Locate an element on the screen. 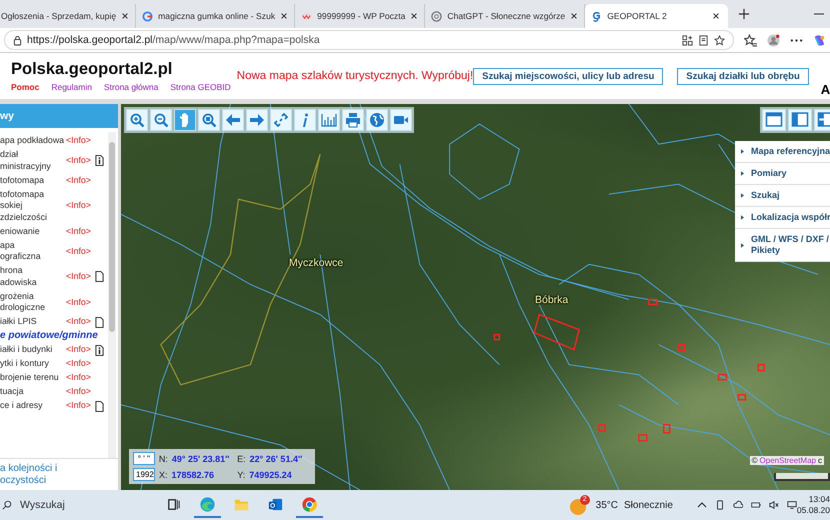  phone-icon is located at coordinates (719, 505).